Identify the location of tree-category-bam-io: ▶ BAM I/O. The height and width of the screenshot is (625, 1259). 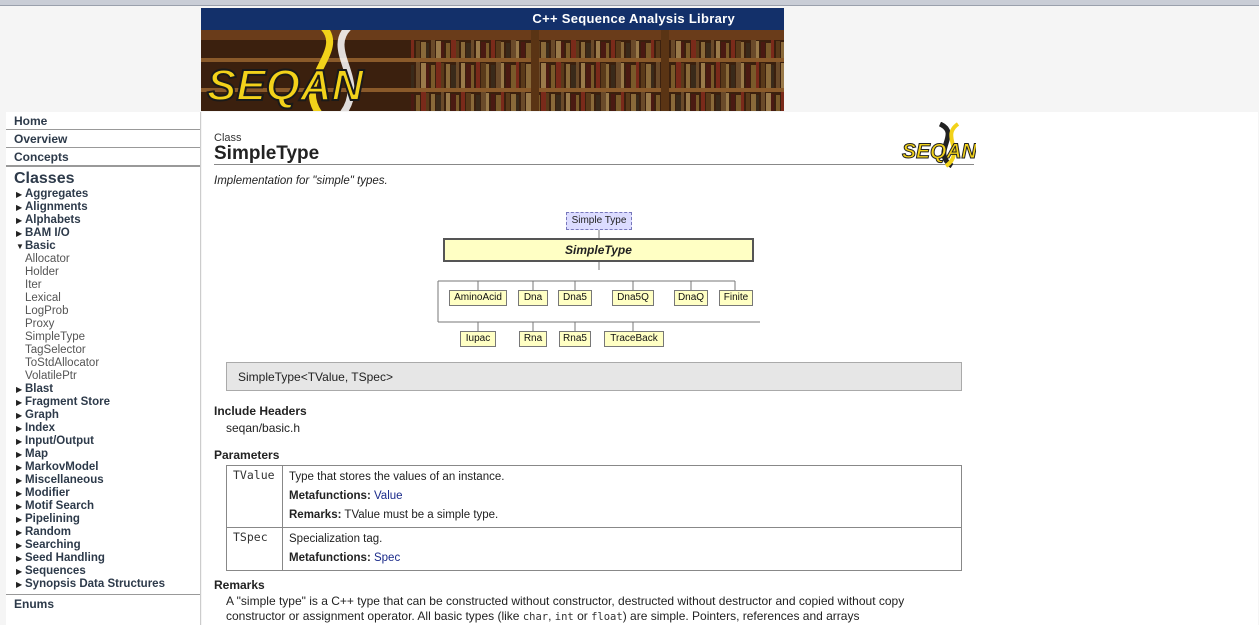
(108, 233).